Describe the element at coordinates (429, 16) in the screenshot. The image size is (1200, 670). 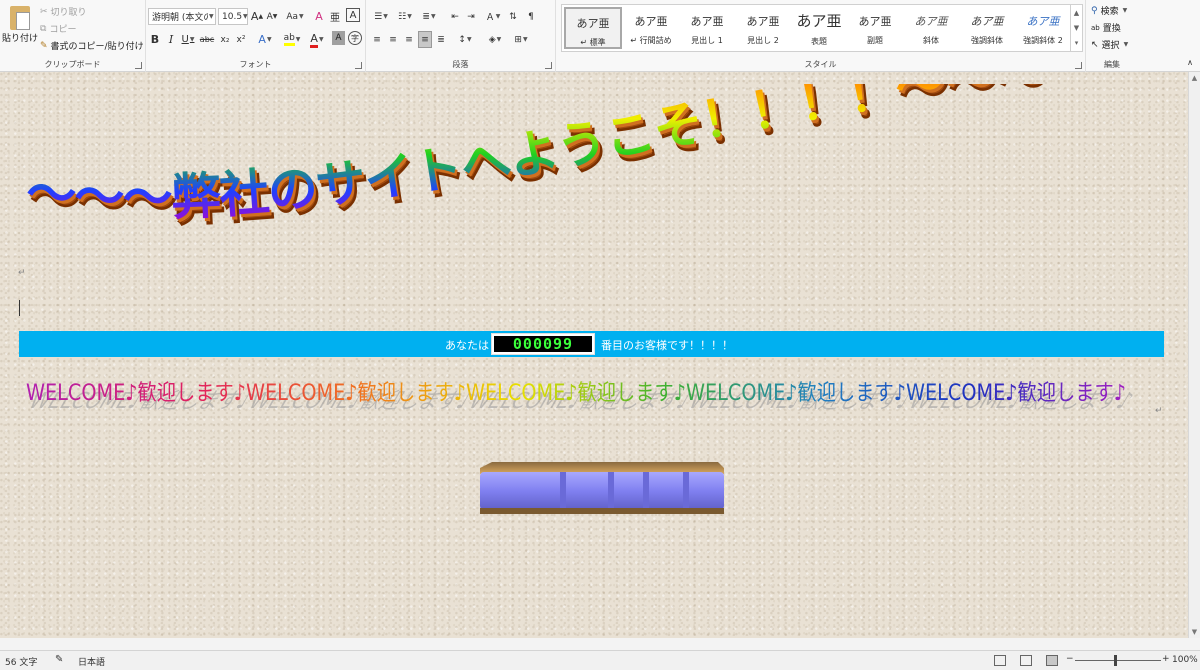
I see `multilevel-list-button: ≣ ▼` at that location.